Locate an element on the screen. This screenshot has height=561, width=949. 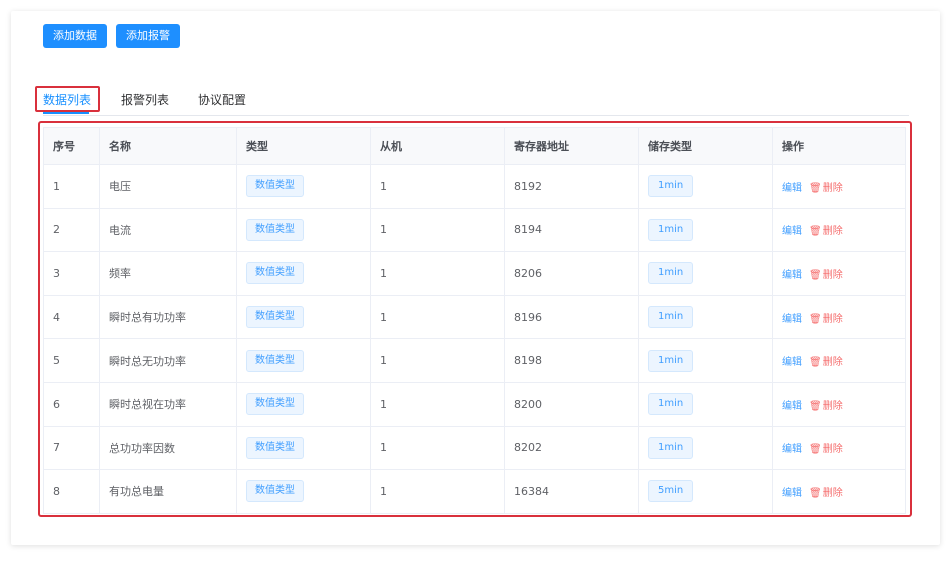
cell-address: 8198 is located at coordinates (571, 360).